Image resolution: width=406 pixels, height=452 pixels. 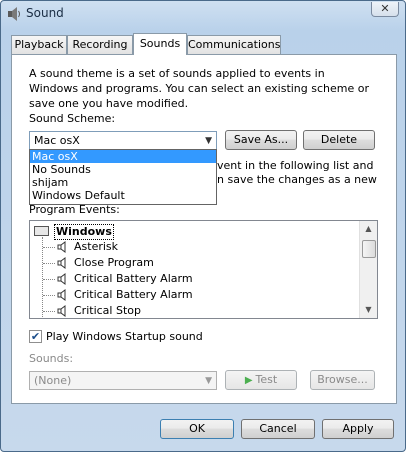 I want to click on startup-sound-checkbox: ✔, so click(x=35, y=336).